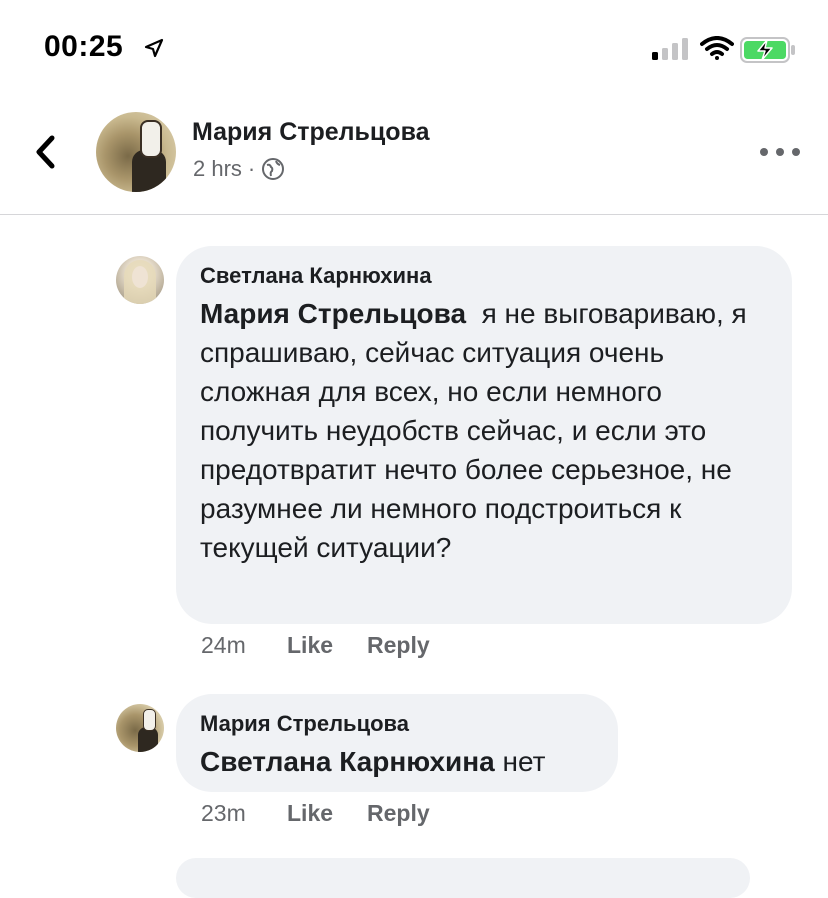 This screenshot has height=898, width=828. I want to click on globe-icon, so click(273, 169).